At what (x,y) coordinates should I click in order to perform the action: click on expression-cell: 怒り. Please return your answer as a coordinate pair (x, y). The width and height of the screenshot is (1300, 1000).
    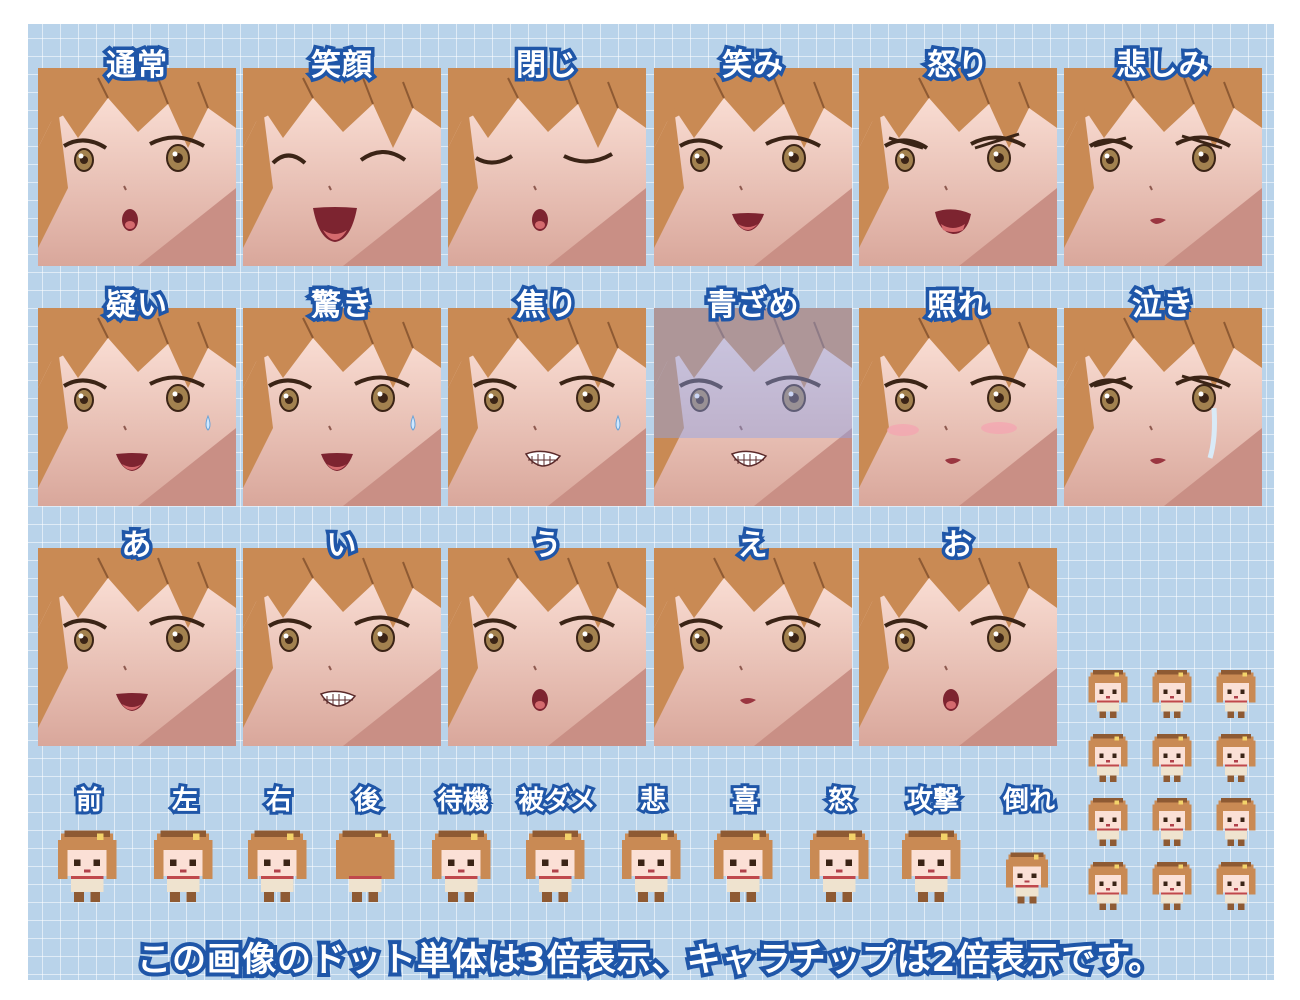
    Looking at the image, I should click on (958, 155).